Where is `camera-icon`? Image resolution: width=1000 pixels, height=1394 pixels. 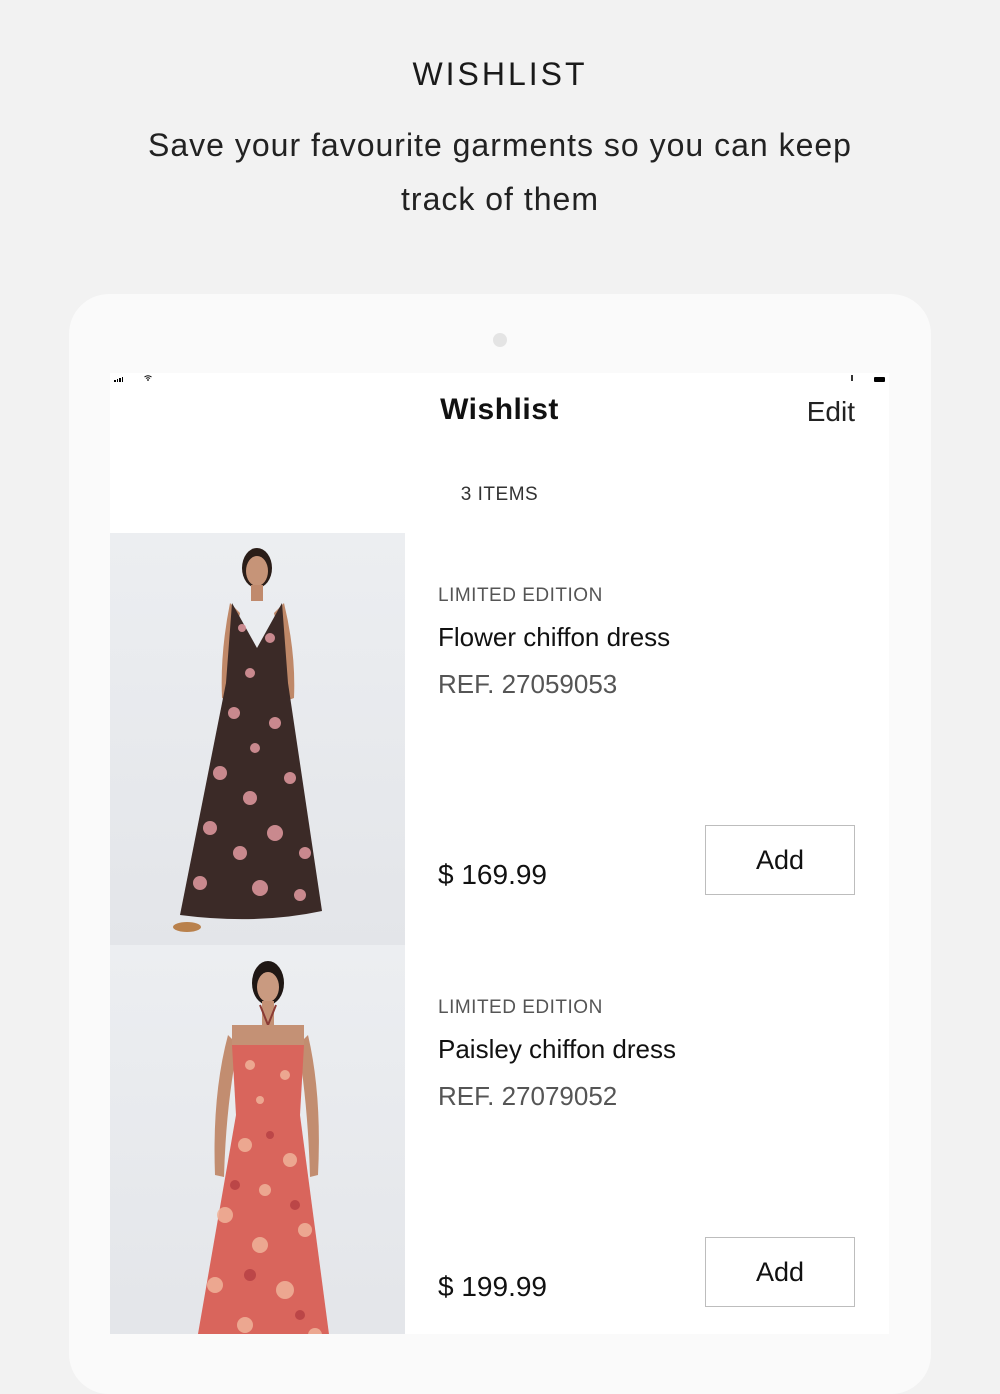 camera-icon is located at coordinates (500, 340).